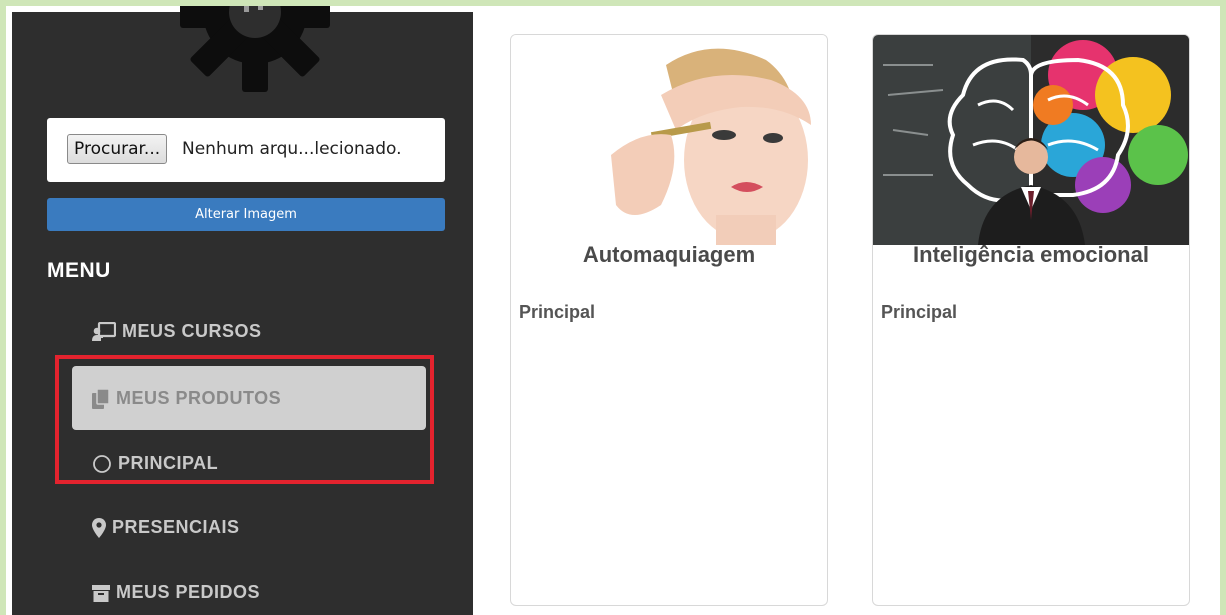 The image size is (1226, 615). Describe the element at coordinates (101, 399) in the screenshot. I see `copy-icon` at that location.